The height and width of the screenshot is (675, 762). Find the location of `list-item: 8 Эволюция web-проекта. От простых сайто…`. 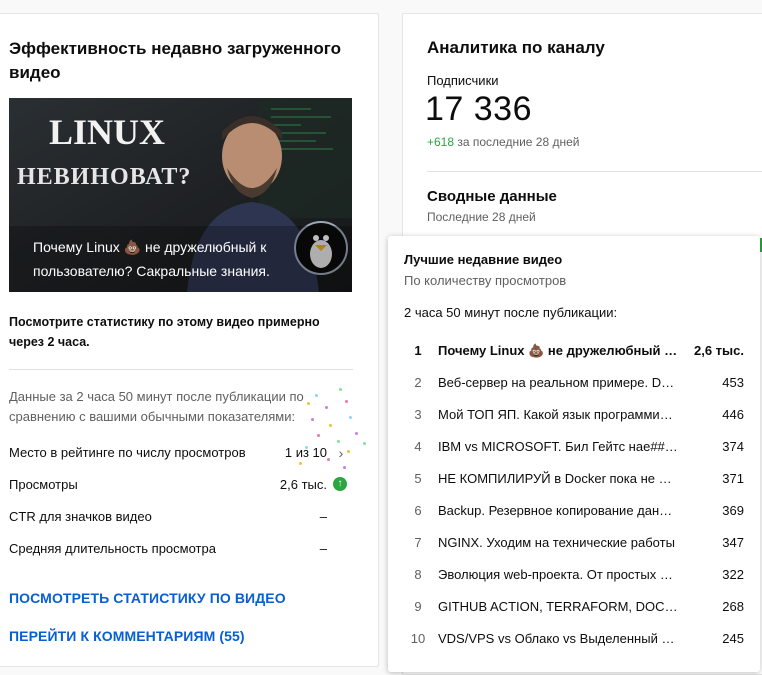

list-item: 8 Эволюция web-проекта. От простых сайто… is located at coordinates (574, 575).